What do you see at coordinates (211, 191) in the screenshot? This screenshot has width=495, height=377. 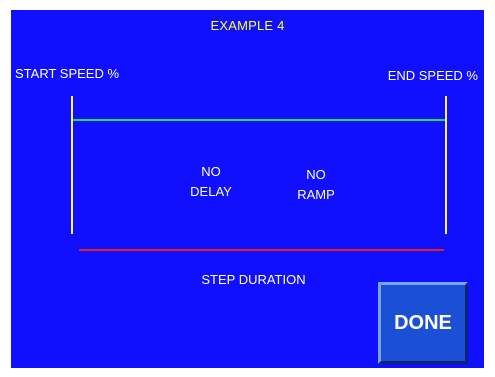 I see `delay-line2: DELAY` at bounding box center [211, 191].